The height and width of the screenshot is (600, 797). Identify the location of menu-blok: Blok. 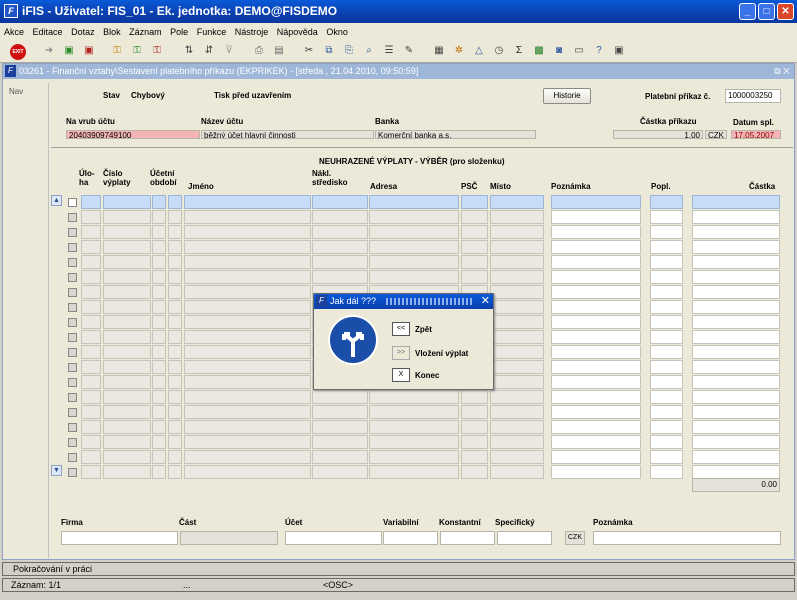
(112, 32).